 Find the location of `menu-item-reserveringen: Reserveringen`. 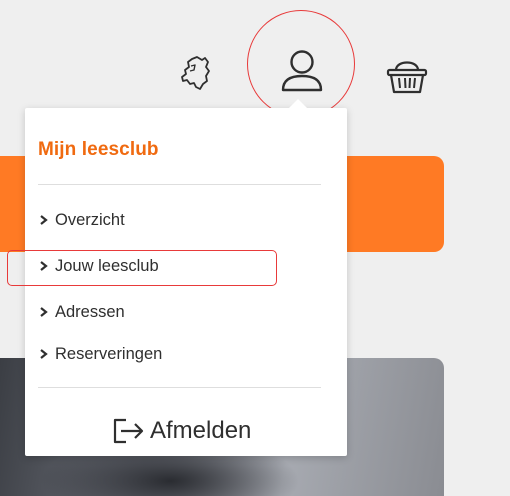

menu-item-reserveringen: Reserveringen is located at coordinates (100, 354).